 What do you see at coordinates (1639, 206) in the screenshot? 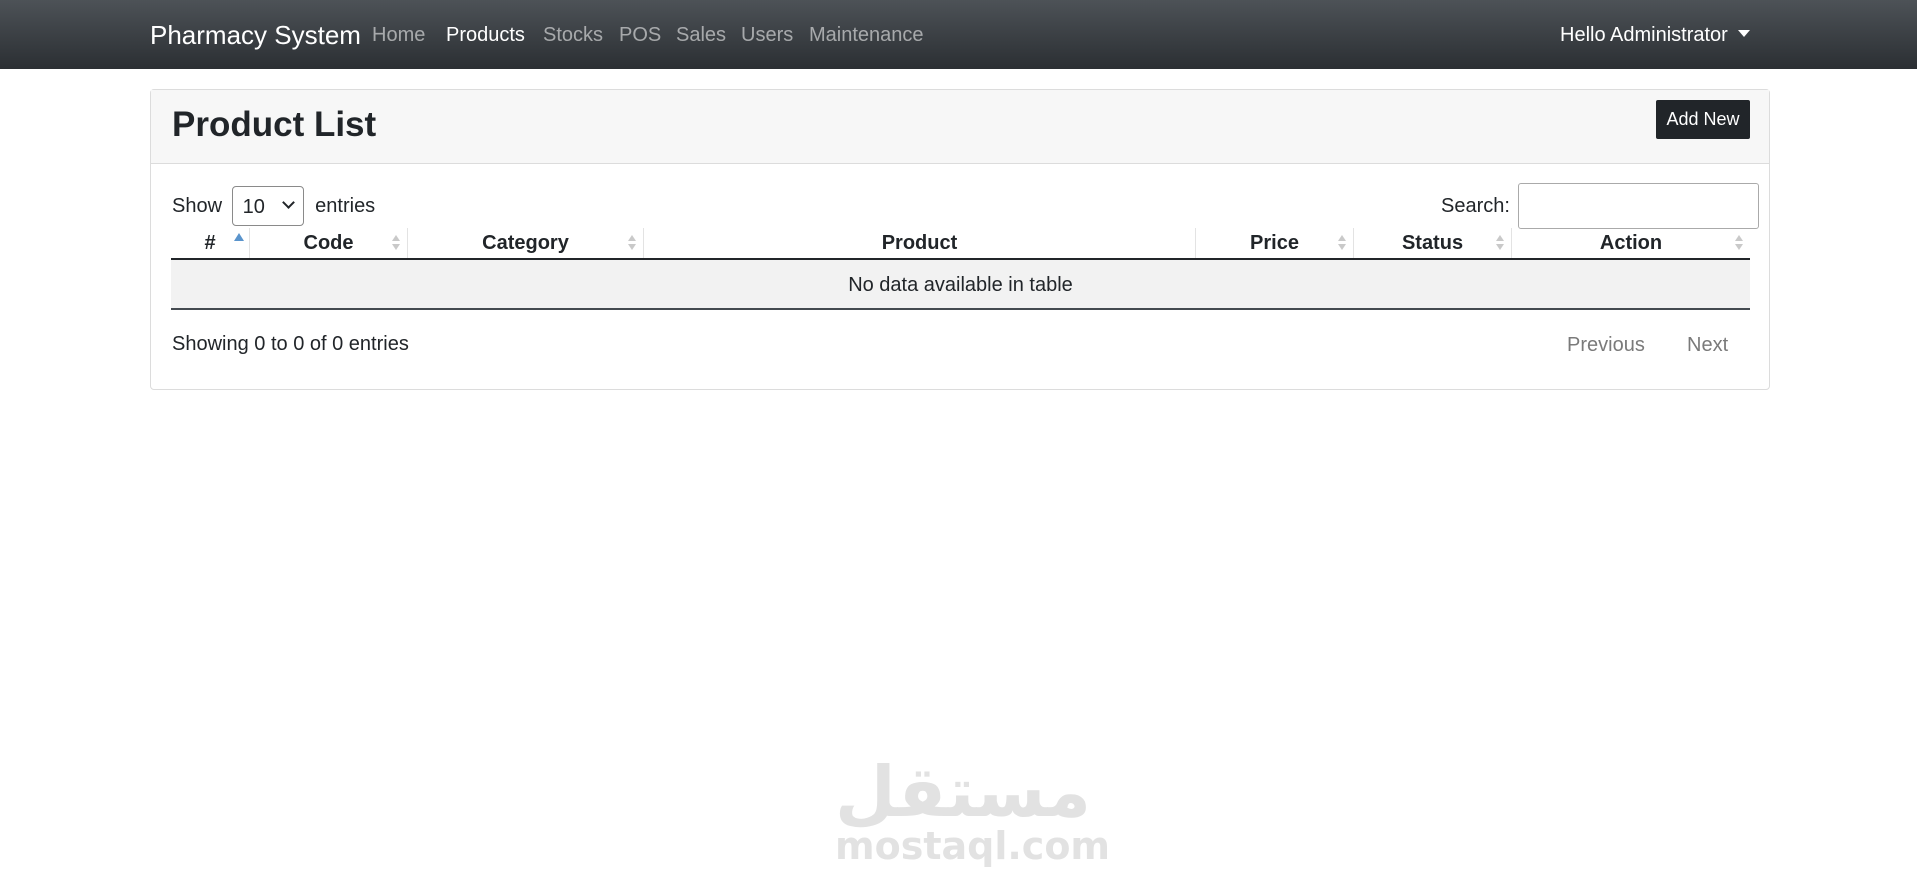
I see `search-input` at bounding box center [1639, 206].